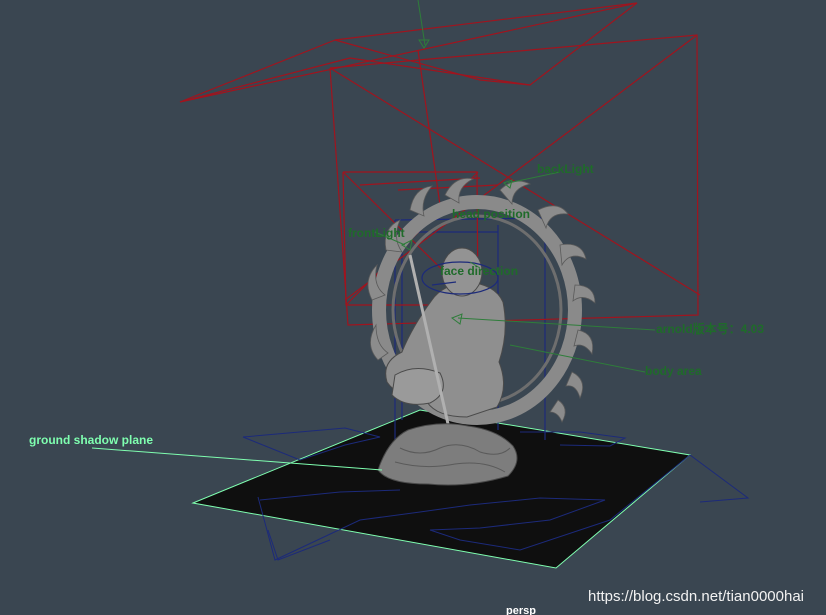  What do you see at coordinates (710, 328) in the screenshot?
I see `arnold-version-label: arnold版本号：4.03` at bounding box center [710, 328].